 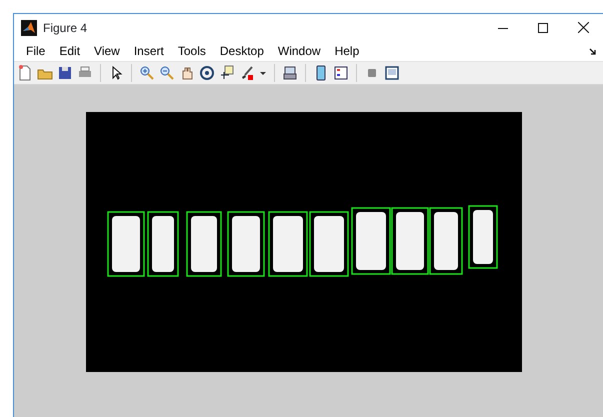 I want to click on menu-item: Desktop, so click(x=241, y=51).